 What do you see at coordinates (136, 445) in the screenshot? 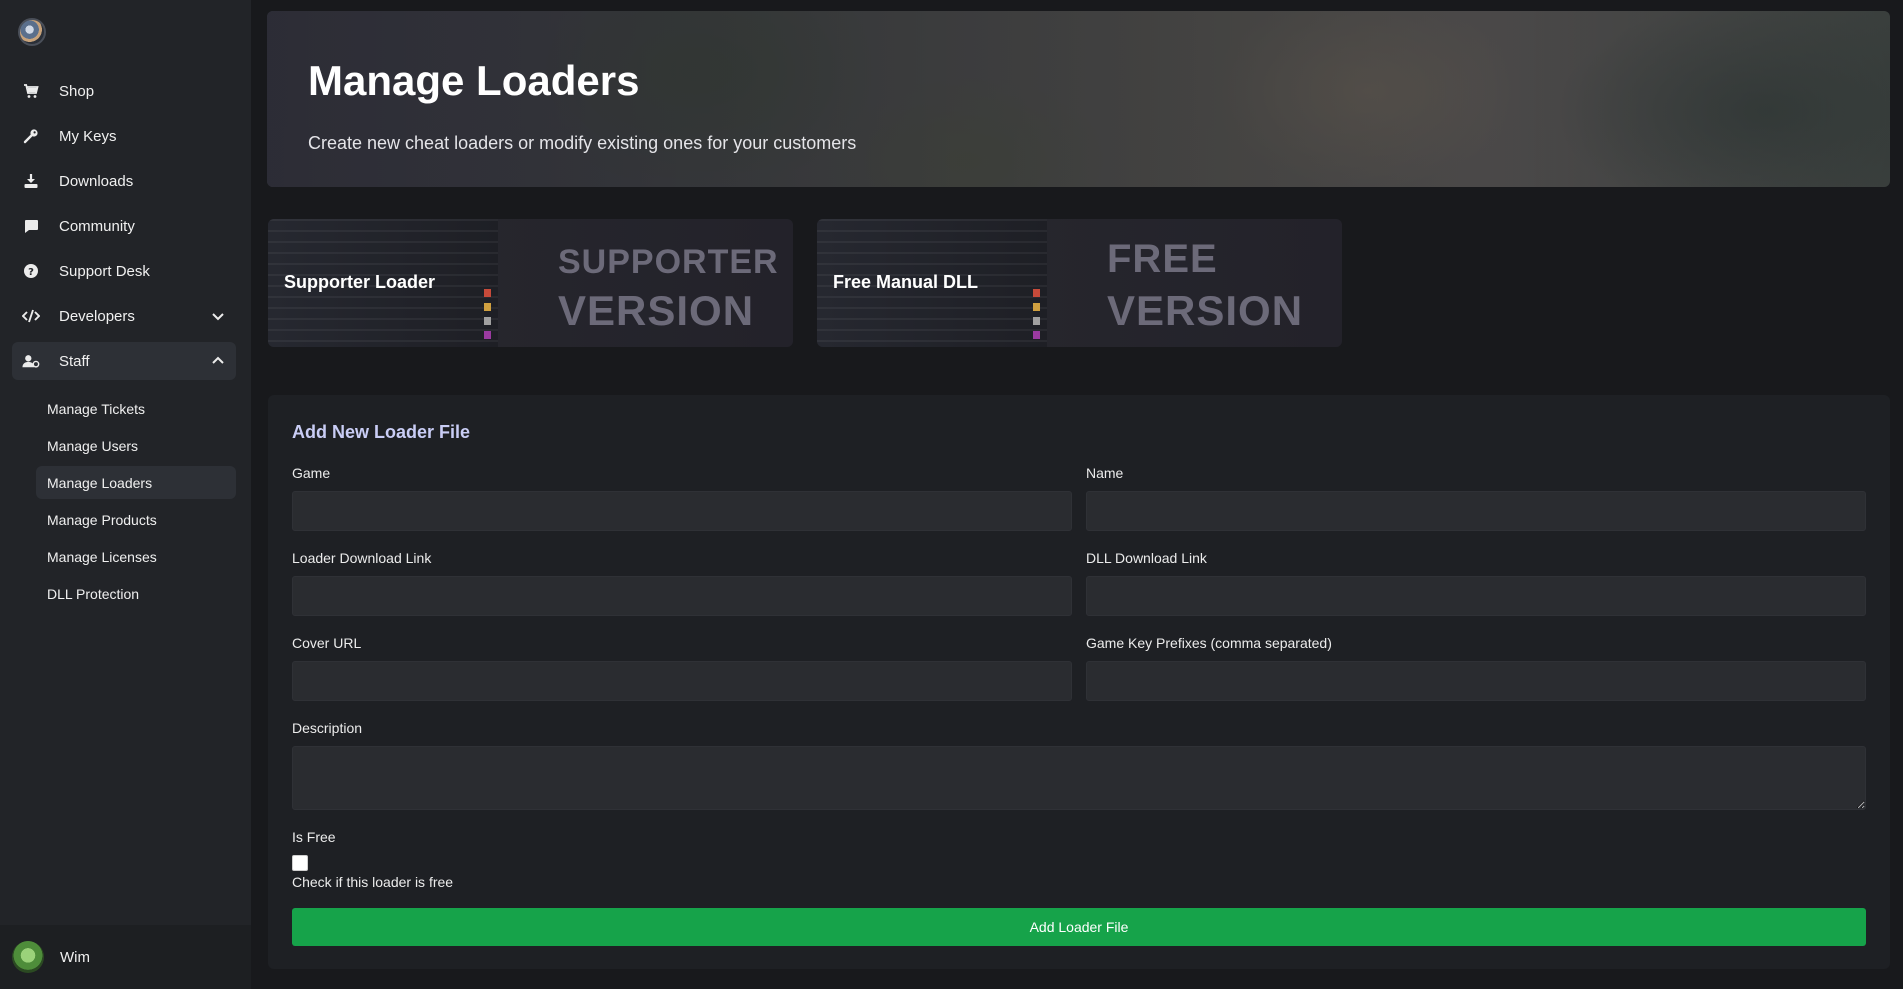
I see `sidebar-item-manage-users: Manage Users` at bounding box center [136, 445].